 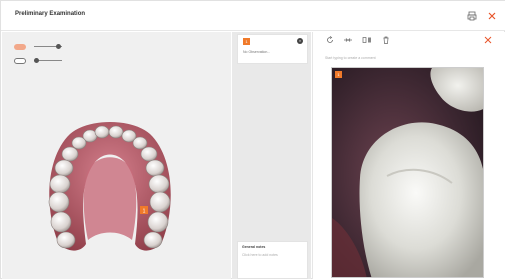 What do you see at coordinates (253, 16) in the screenshot?
I see `header-bar: Preliminary Examination` at bounding box center [253, 16].